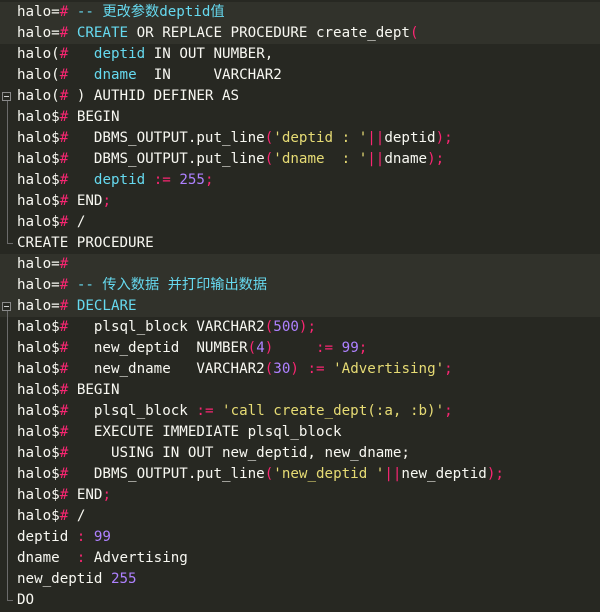  I want to click on code-token: 30, so click(282, 369).